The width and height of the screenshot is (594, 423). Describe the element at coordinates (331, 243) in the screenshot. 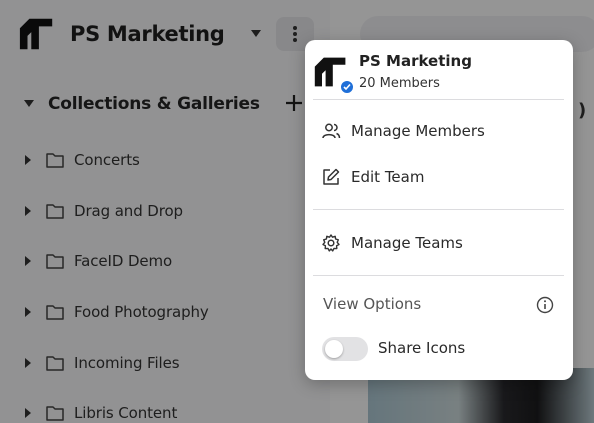

I see `gear-icon` at that location.